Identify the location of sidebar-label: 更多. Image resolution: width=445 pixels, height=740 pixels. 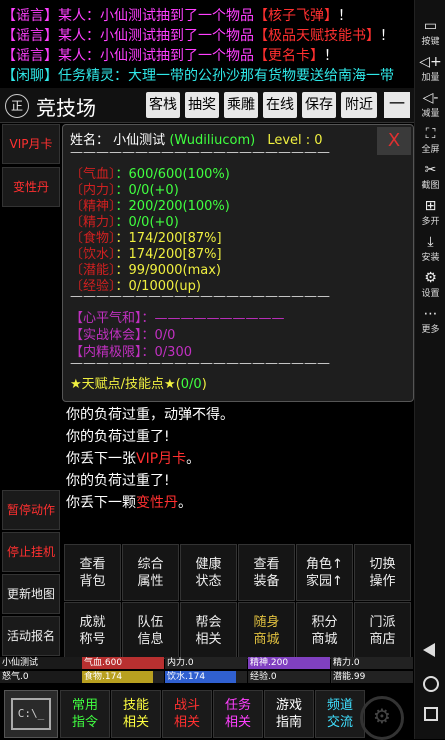
(430, 330).